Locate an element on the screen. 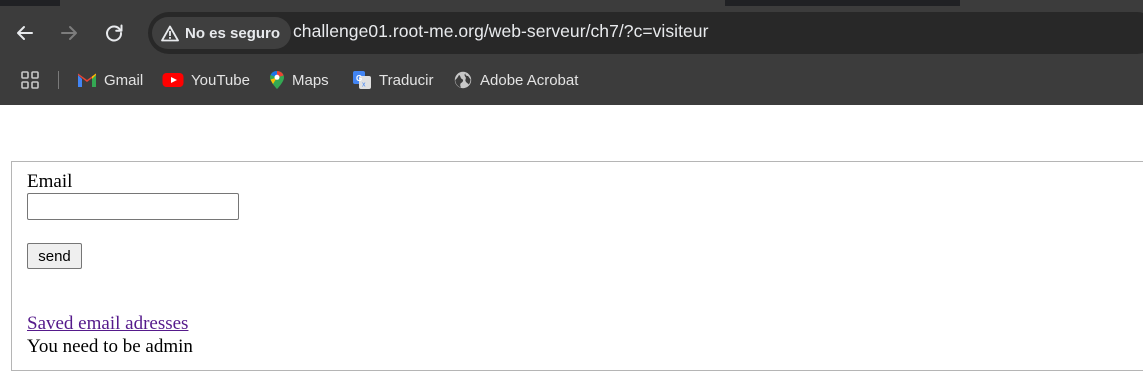  security-indicator: No es seguro is located at coordinates (222, 33).